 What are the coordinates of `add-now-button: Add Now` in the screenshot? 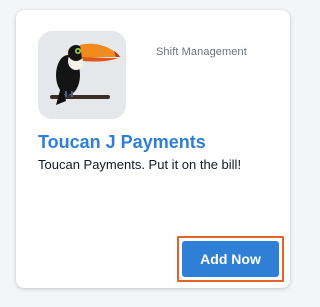 It's located at (230, 259).